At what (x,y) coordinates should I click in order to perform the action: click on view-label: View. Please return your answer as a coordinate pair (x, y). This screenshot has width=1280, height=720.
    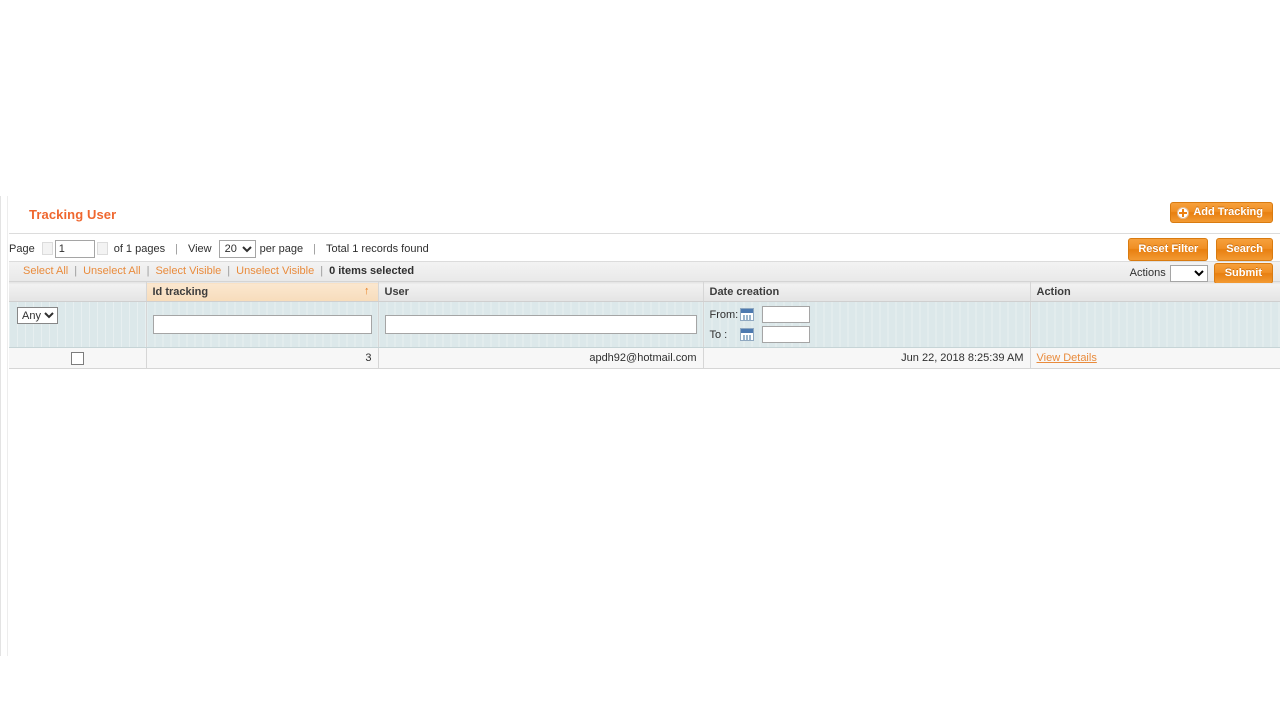
    Looking at the image, I should click on (199, 249).